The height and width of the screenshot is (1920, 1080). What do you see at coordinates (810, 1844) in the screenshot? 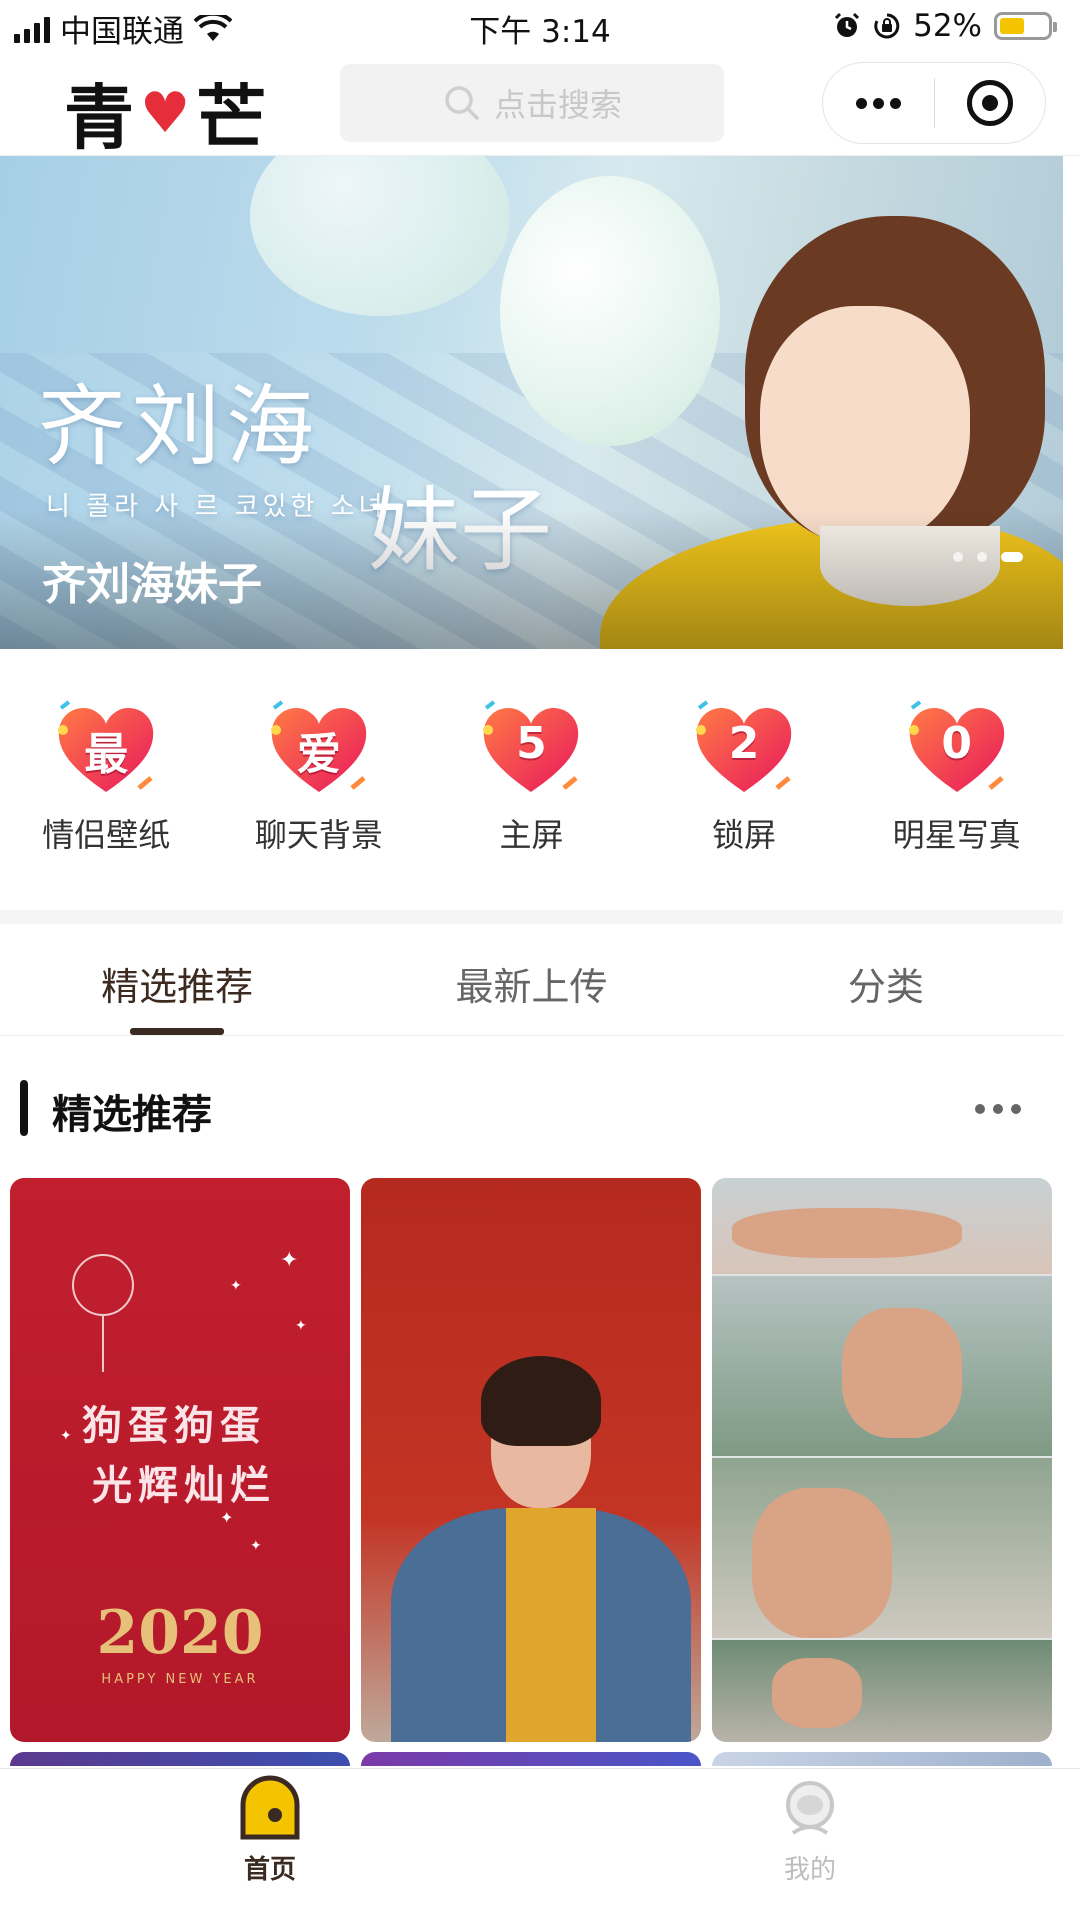
I see `nav-profile: 我的` at bounding box center [810, 1844].